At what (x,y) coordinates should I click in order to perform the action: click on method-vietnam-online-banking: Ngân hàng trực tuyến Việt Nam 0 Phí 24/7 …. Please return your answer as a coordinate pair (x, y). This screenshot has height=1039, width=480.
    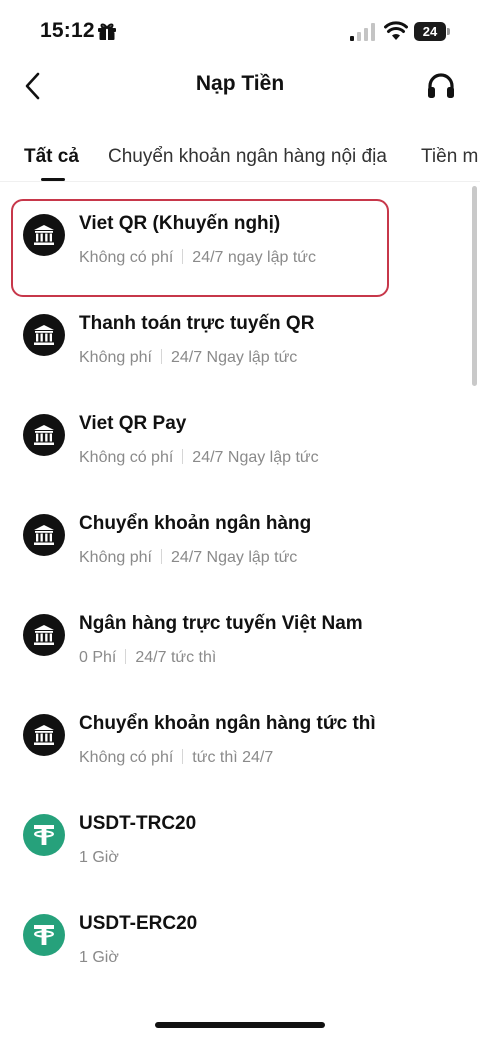
    Looking at the image, I should click on (235, 640).